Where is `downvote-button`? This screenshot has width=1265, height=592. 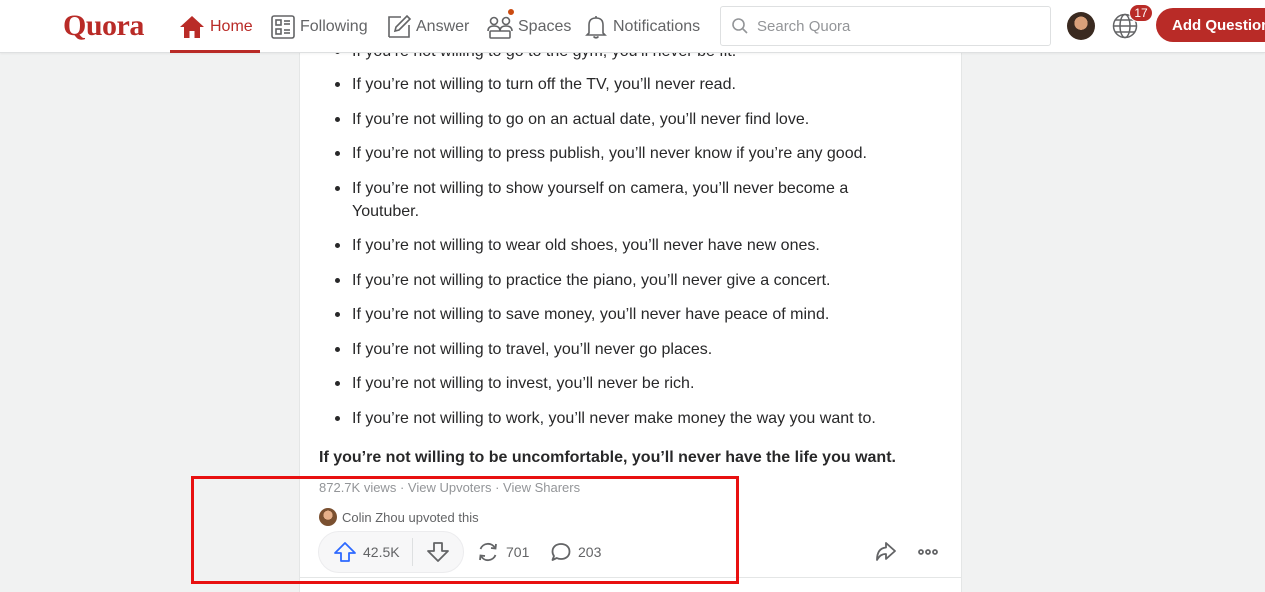
downvote-button is located at coordinates (438, 552).